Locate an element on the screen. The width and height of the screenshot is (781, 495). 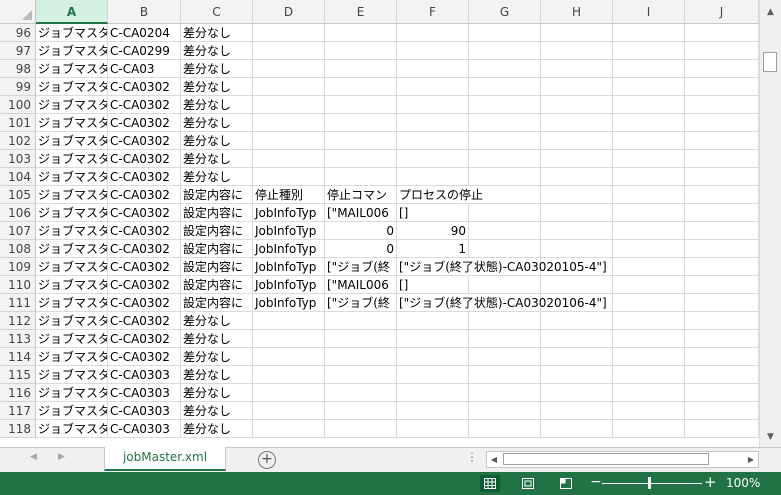
cell-f: ["ジョブ(終了状態)-CA03020105-4"] is located at coordinates (502, 267).